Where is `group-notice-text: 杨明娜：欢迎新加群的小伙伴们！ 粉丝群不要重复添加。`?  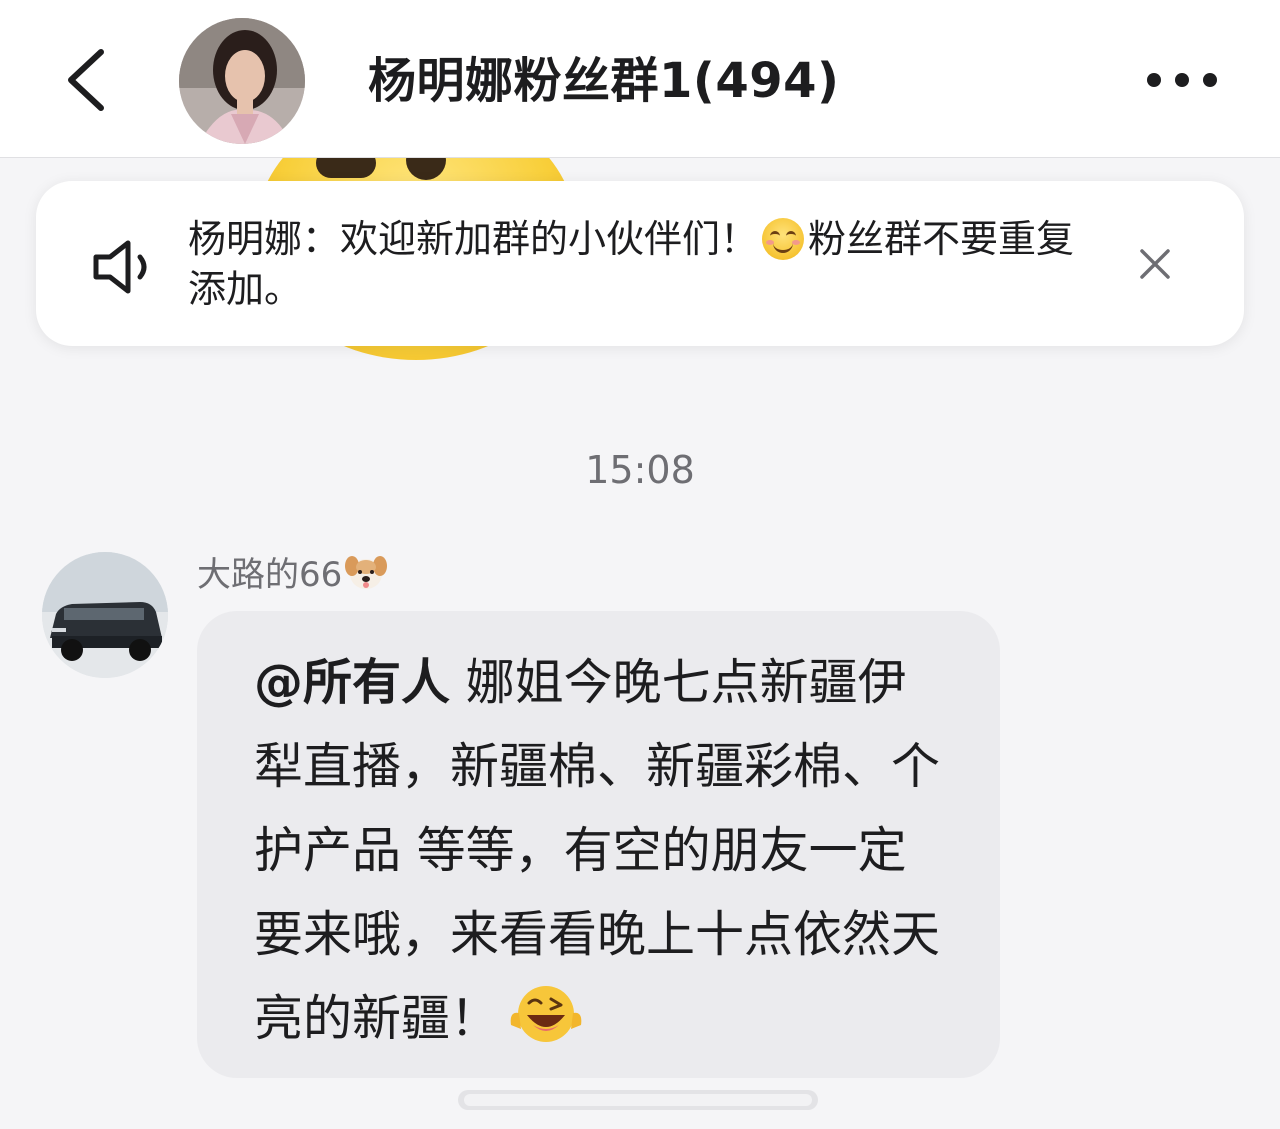 group-notice-text: 杨明娜：欢迎新加群的小伙伴们！ 粉丝群不要重复添加。 is located at coordinates (638, 264).